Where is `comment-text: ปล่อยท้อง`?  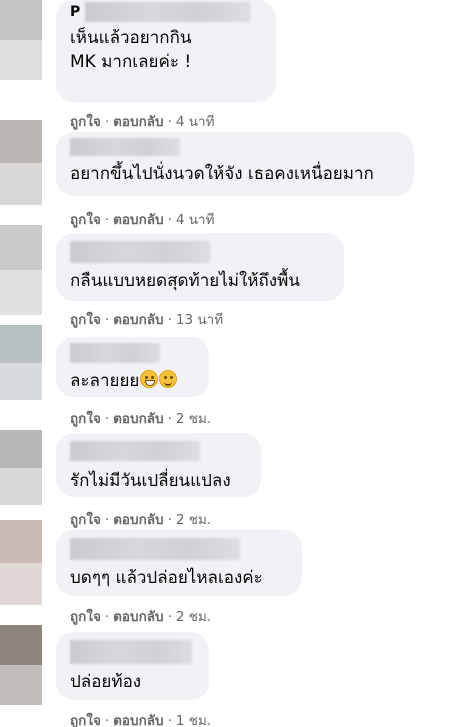 comment-text: ปล่อยท้อง is located at coordinates (106, 682).